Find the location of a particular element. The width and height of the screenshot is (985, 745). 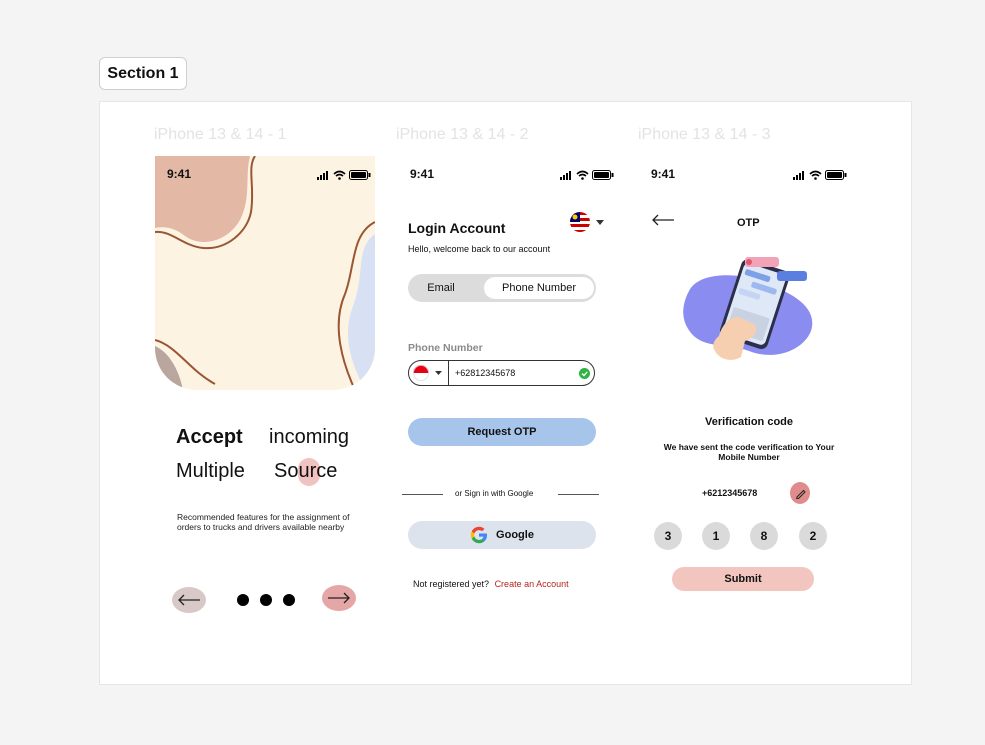

edit-phone-button is located at coordinates (800, 493).